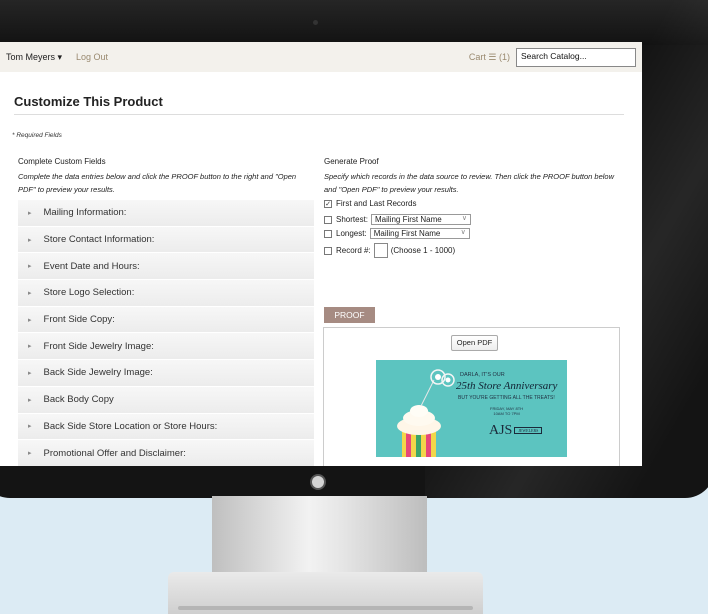 The image size is (708, 614). What do you see at coordinates (408, 219) in the screenshot?
I see `shortest-select-value: Mailing First Name` at bounding box center [408, 219].